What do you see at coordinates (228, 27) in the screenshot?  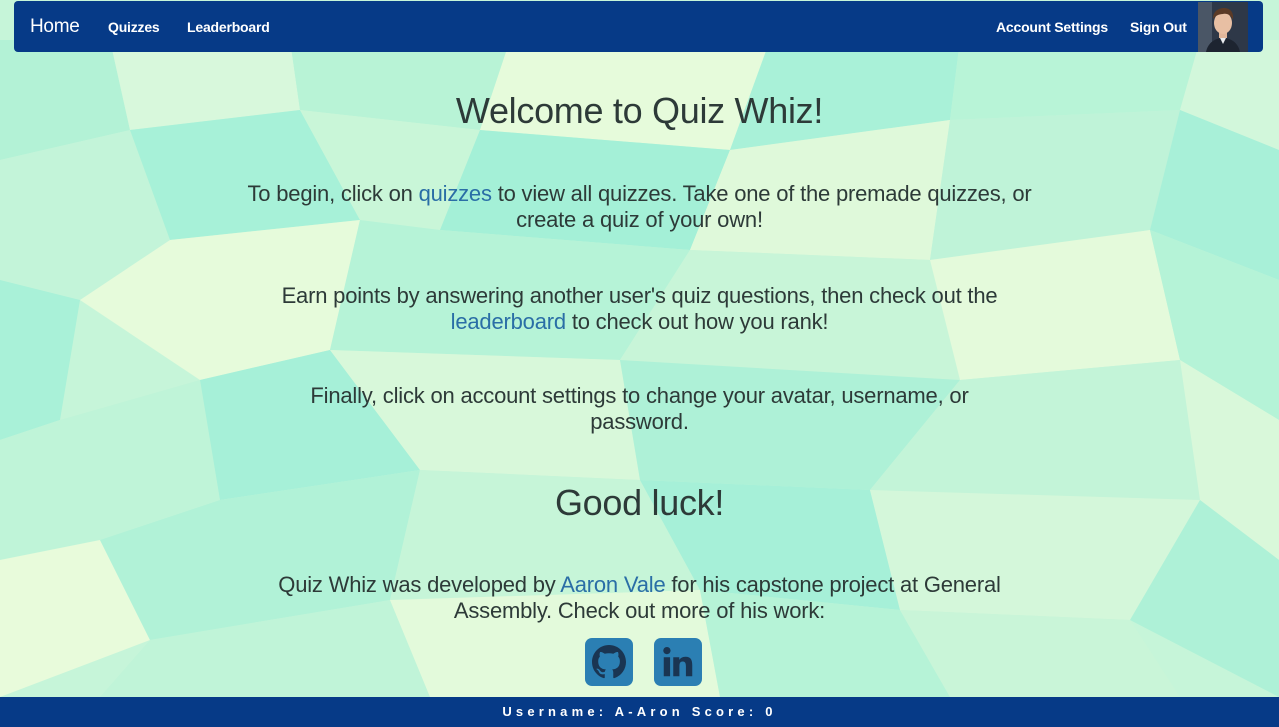 I see `leaderboard-link: Leaderboard` at bounding box center [228, 27].